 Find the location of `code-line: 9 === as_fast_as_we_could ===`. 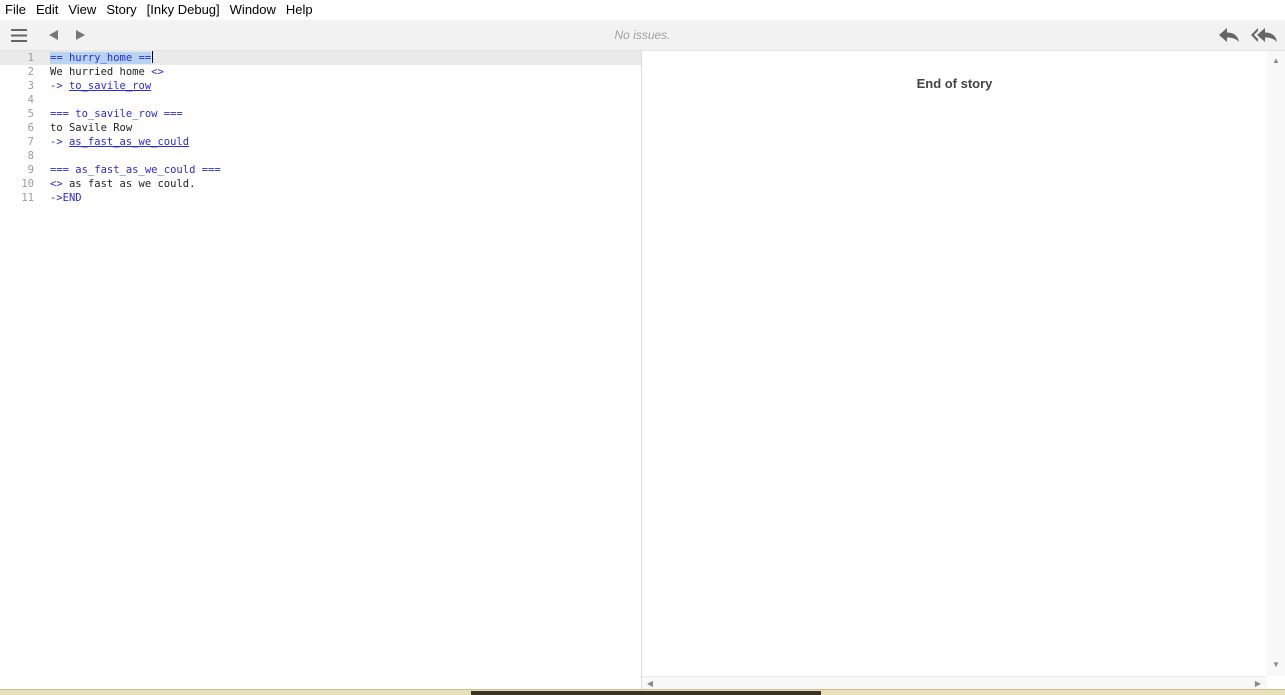

code-line: 9 === as_fast_as_we_could === is located at coordinates (320, 170).